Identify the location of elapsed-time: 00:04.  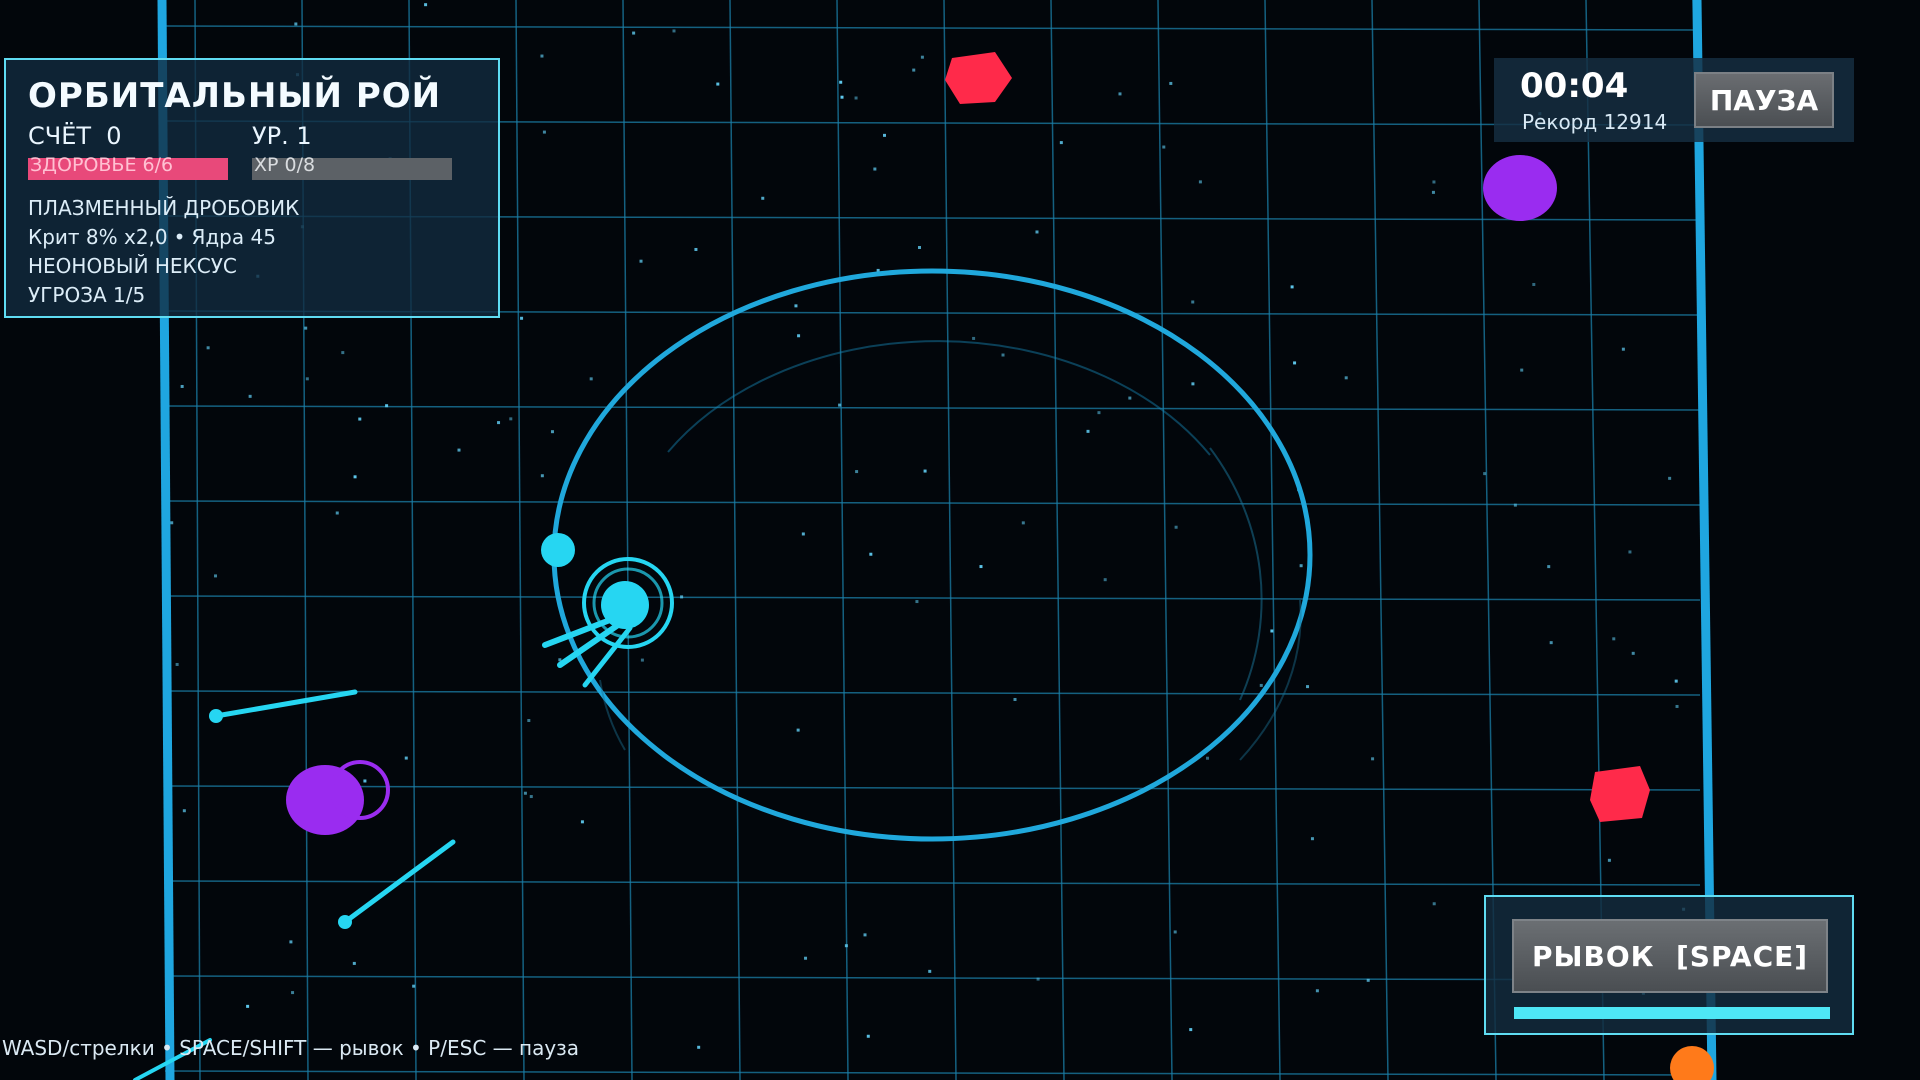
(1574, 86).